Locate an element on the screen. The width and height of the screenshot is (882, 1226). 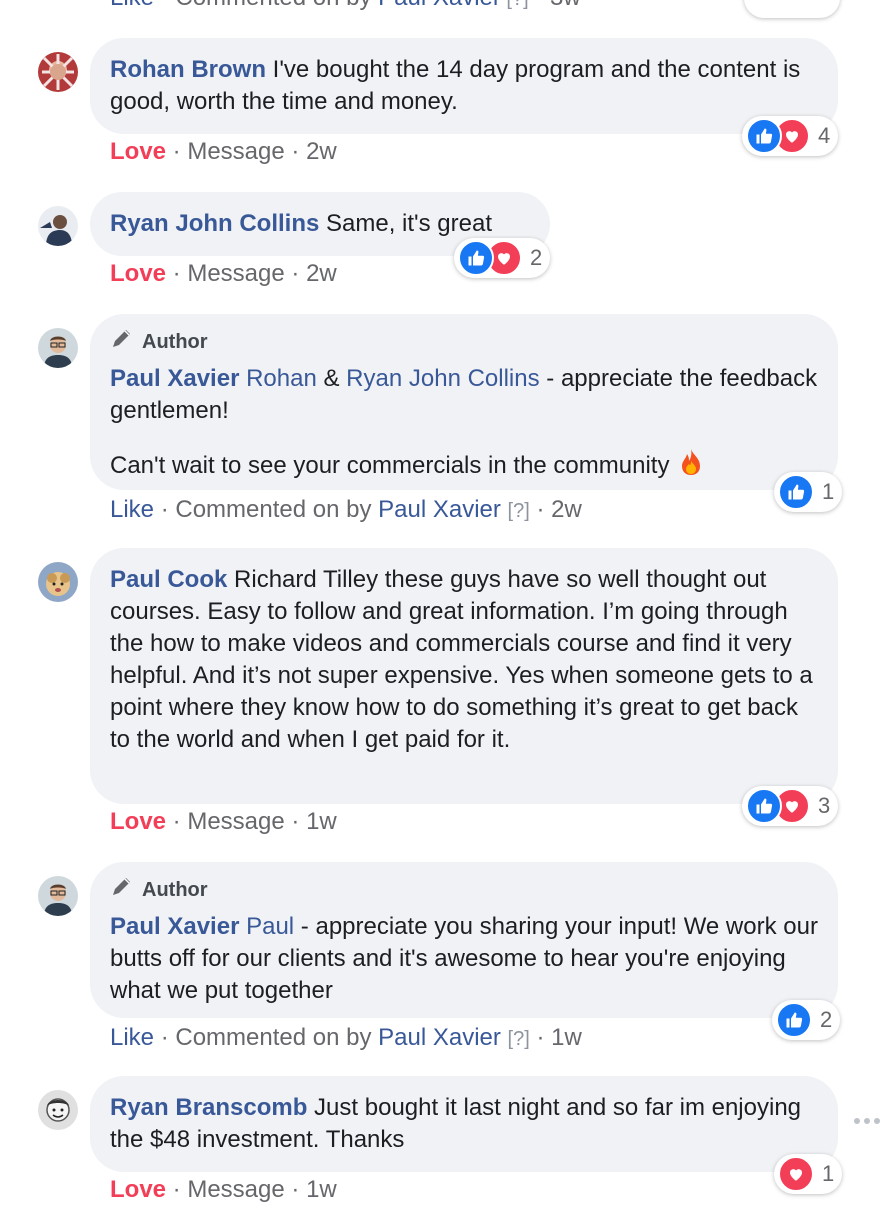
reaction-count: 4 is located at coordinates (824, 135).